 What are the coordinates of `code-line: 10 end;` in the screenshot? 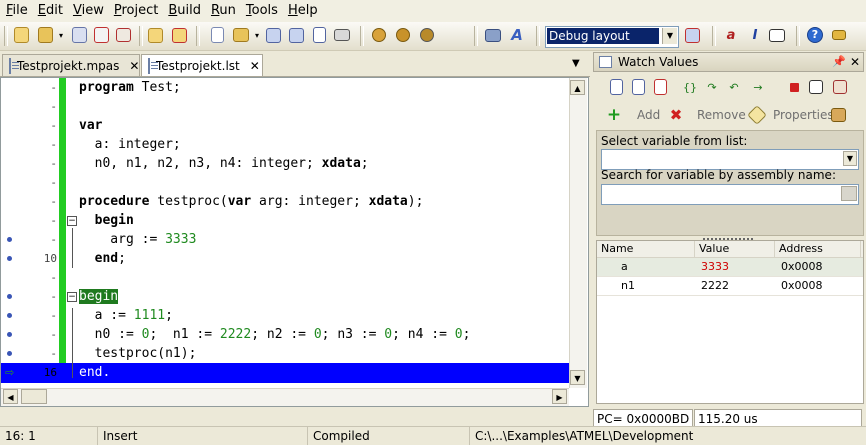 It's located at (285, 259).